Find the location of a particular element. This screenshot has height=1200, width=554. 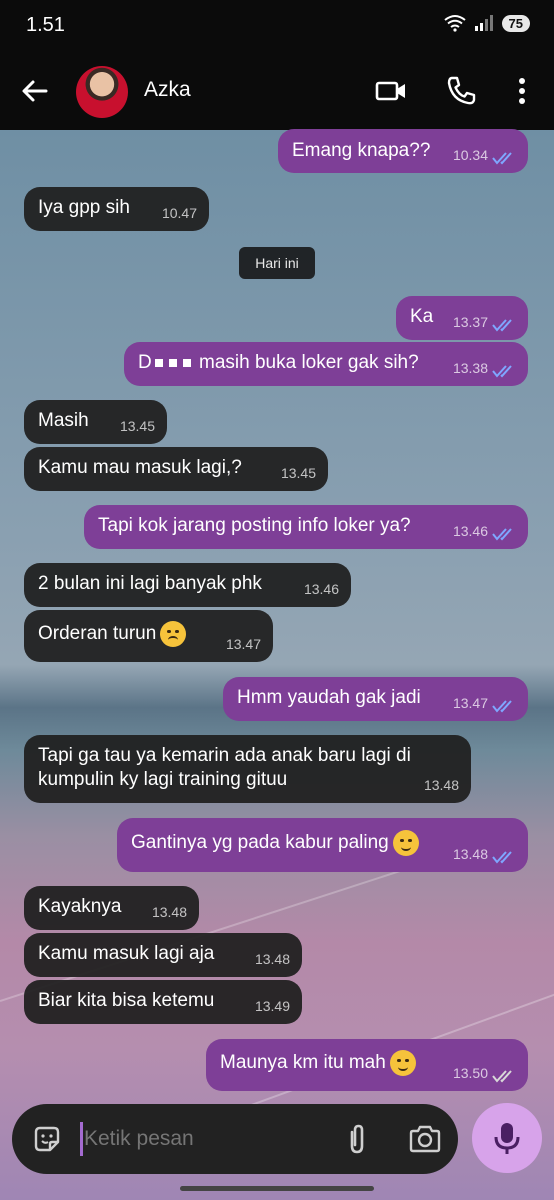

message-incoming: Orderan turun 13.47 is located at coordinates (148, 636).